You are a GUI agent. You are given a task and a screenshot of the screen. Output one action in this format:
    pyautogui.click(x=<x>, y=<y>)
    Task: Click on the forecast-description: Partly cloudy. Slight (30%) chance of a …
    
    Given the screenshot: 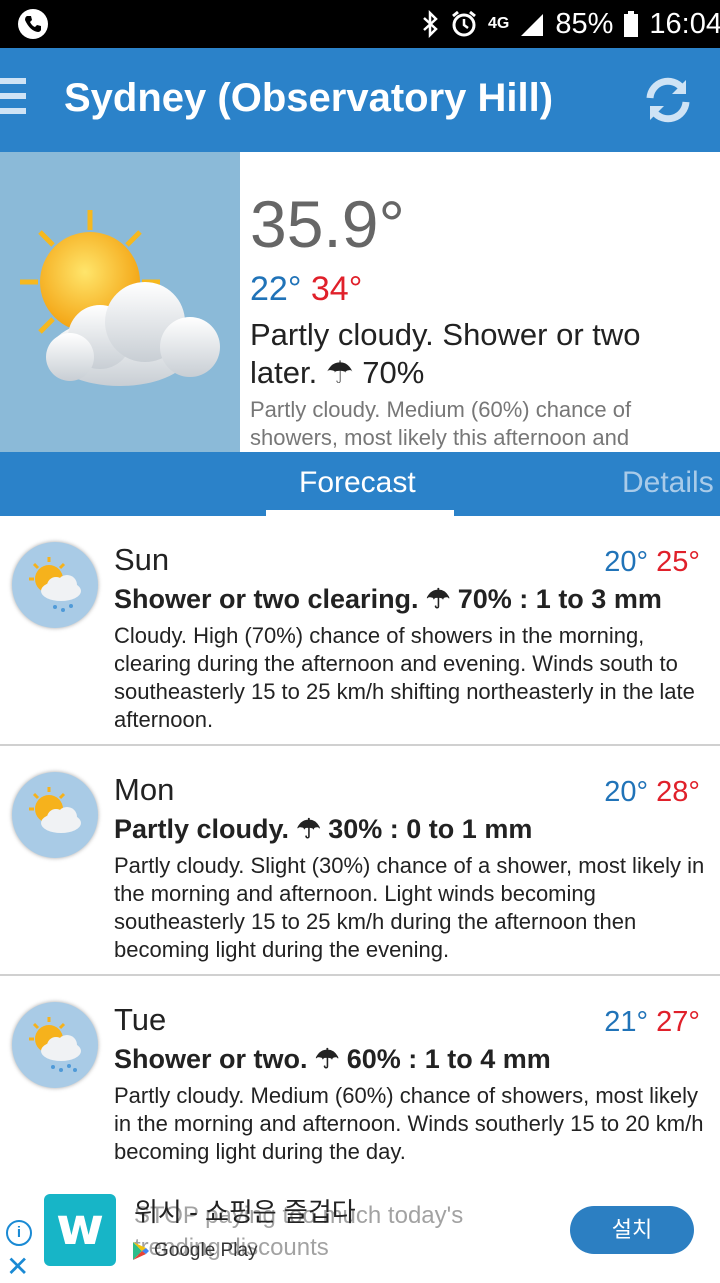 What is the action you would take?
    pyautogui.click(x=409, y=907)
    